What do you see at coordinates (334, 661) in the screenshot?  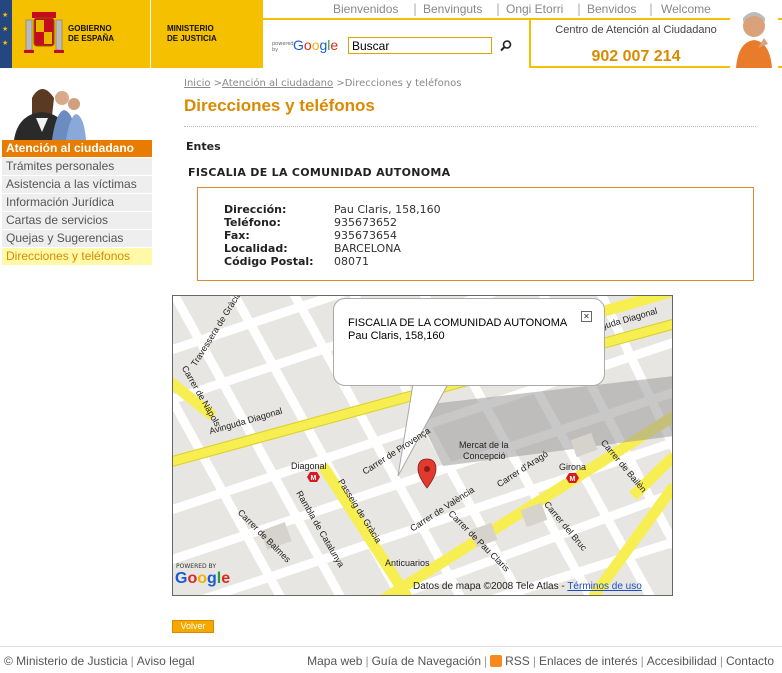 I see `footer-link-sitemap: Mapa web` at bounding box center [334, 661].